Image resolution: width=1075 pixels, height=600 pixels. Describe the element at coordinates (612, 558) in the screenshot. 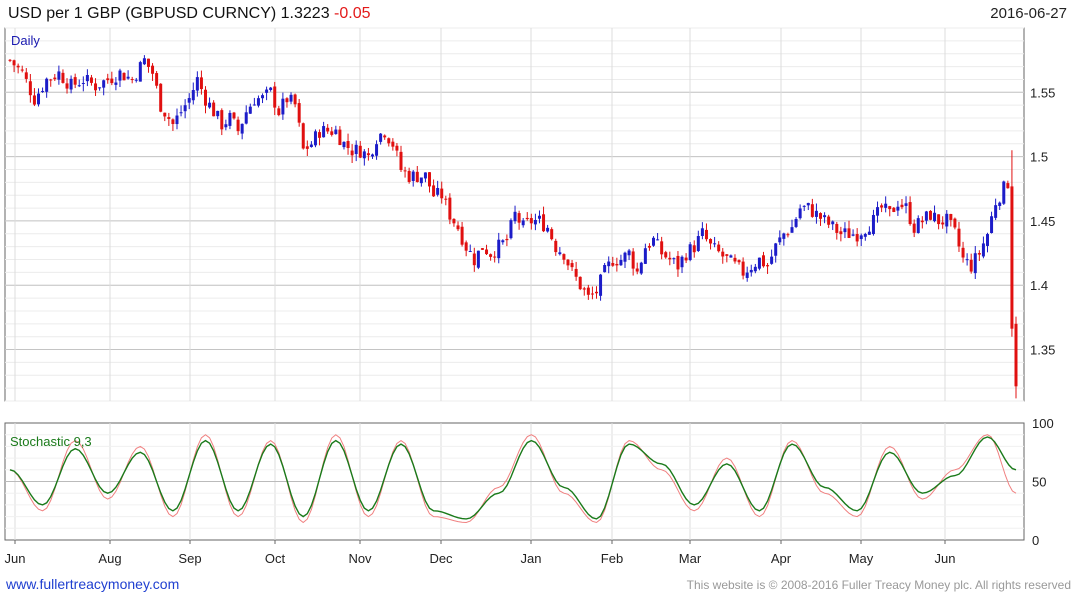

I see `x-tick-label: Feb` at that location.